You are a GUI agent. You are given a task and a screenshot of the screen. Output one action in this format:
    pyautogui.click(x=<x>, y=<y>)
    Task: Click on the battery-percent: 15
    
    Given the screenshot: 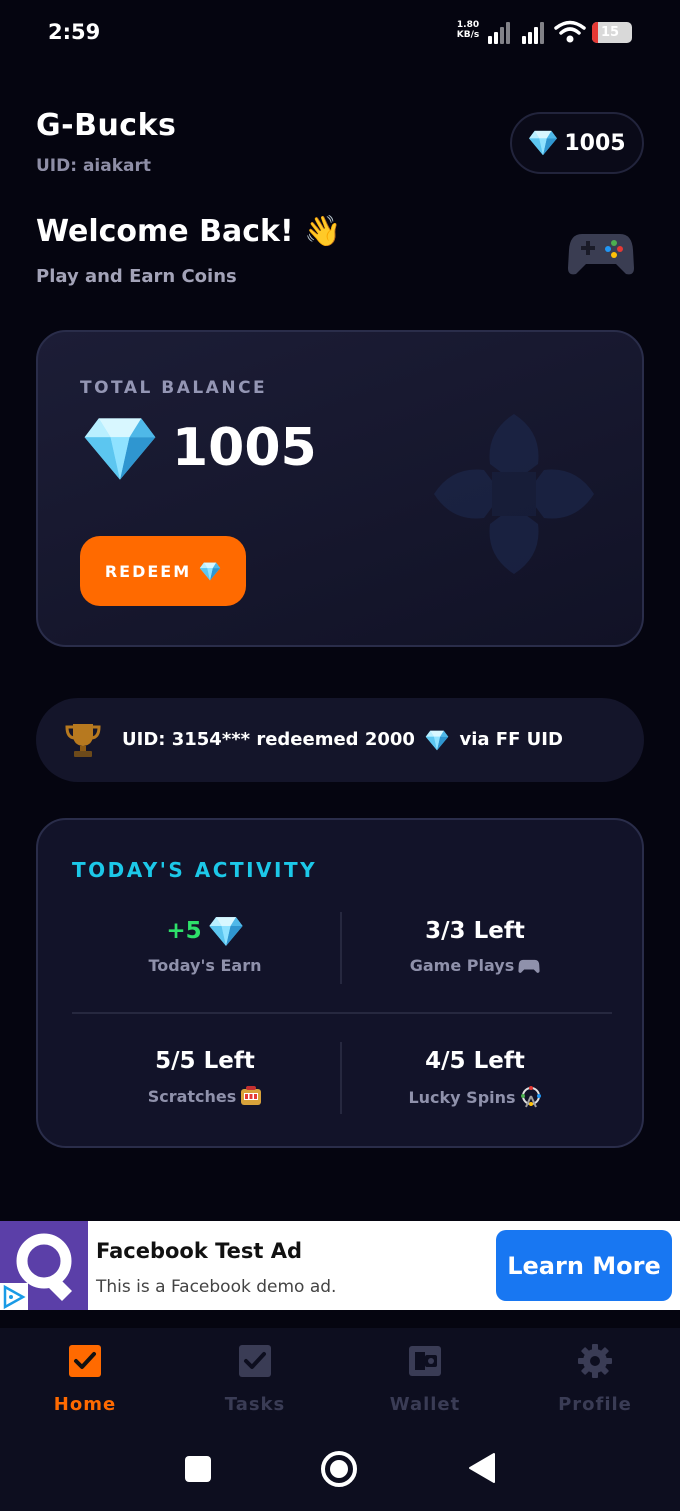 What is the action you would take?
    pyautogui.click(x=610, y=32)
    